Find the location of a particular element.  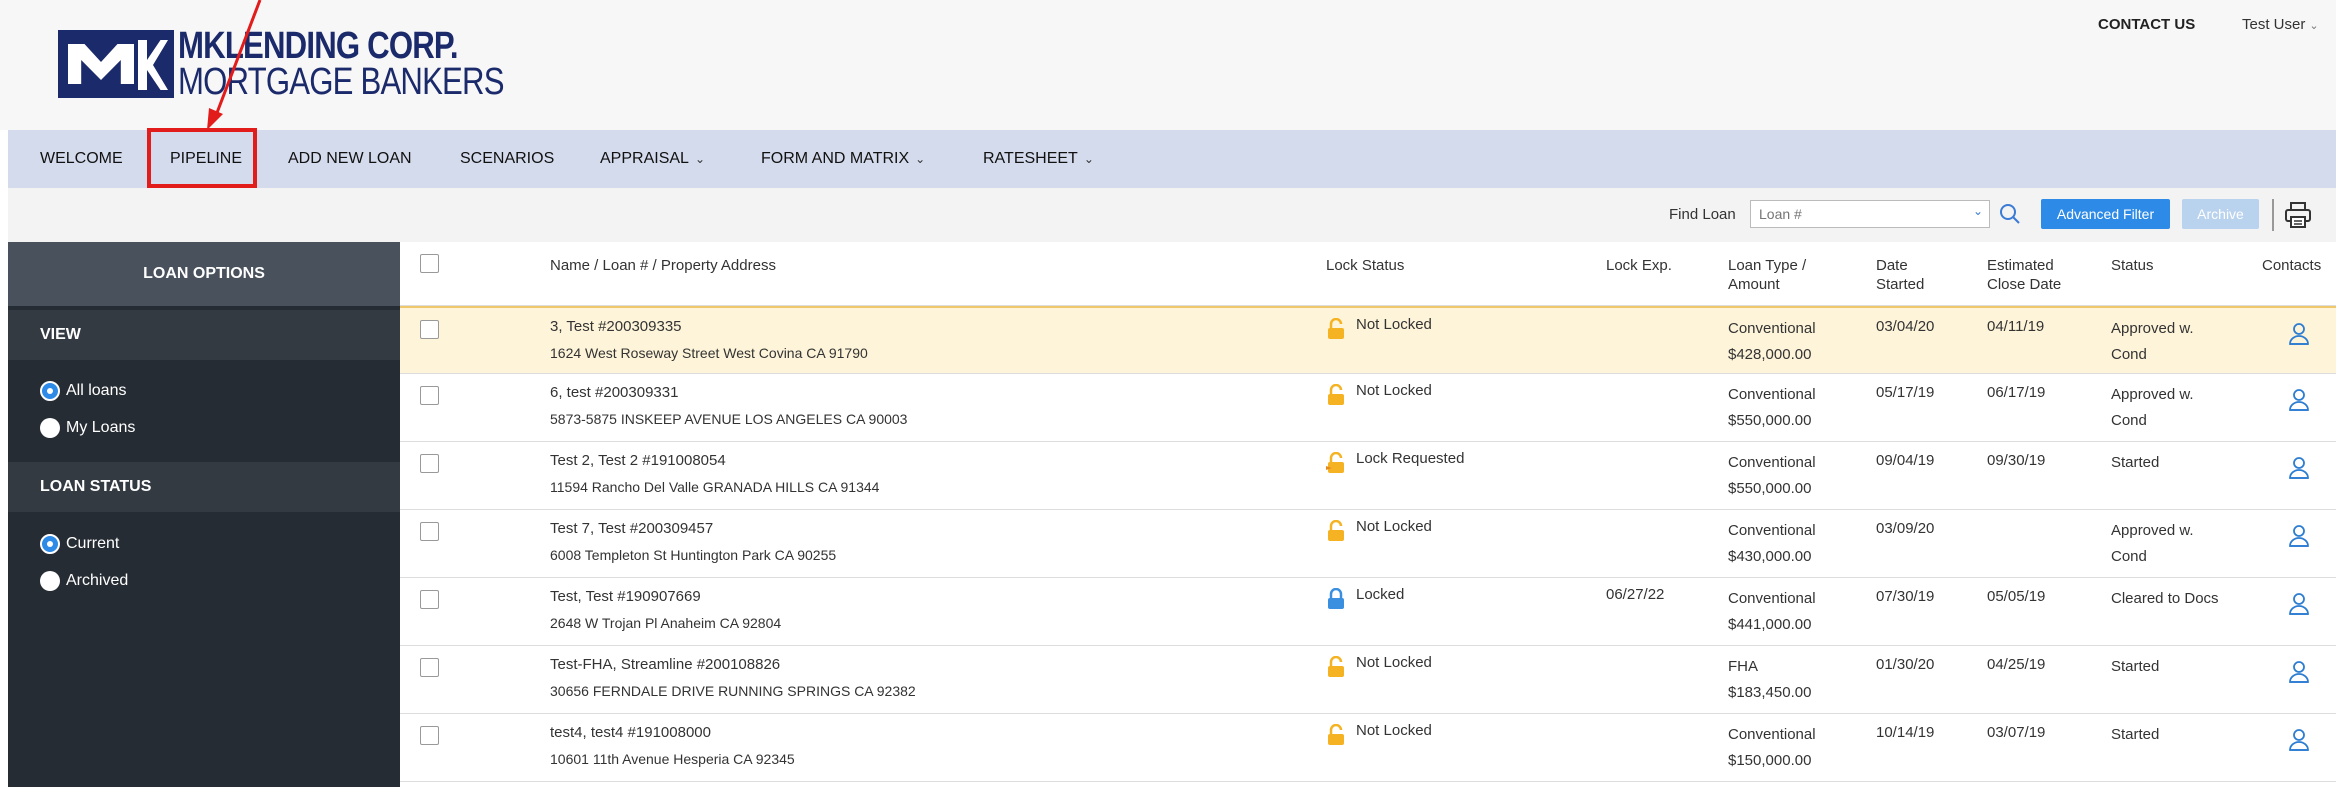

nav-welcome: WELCOME is located at coordinates (81, 159).